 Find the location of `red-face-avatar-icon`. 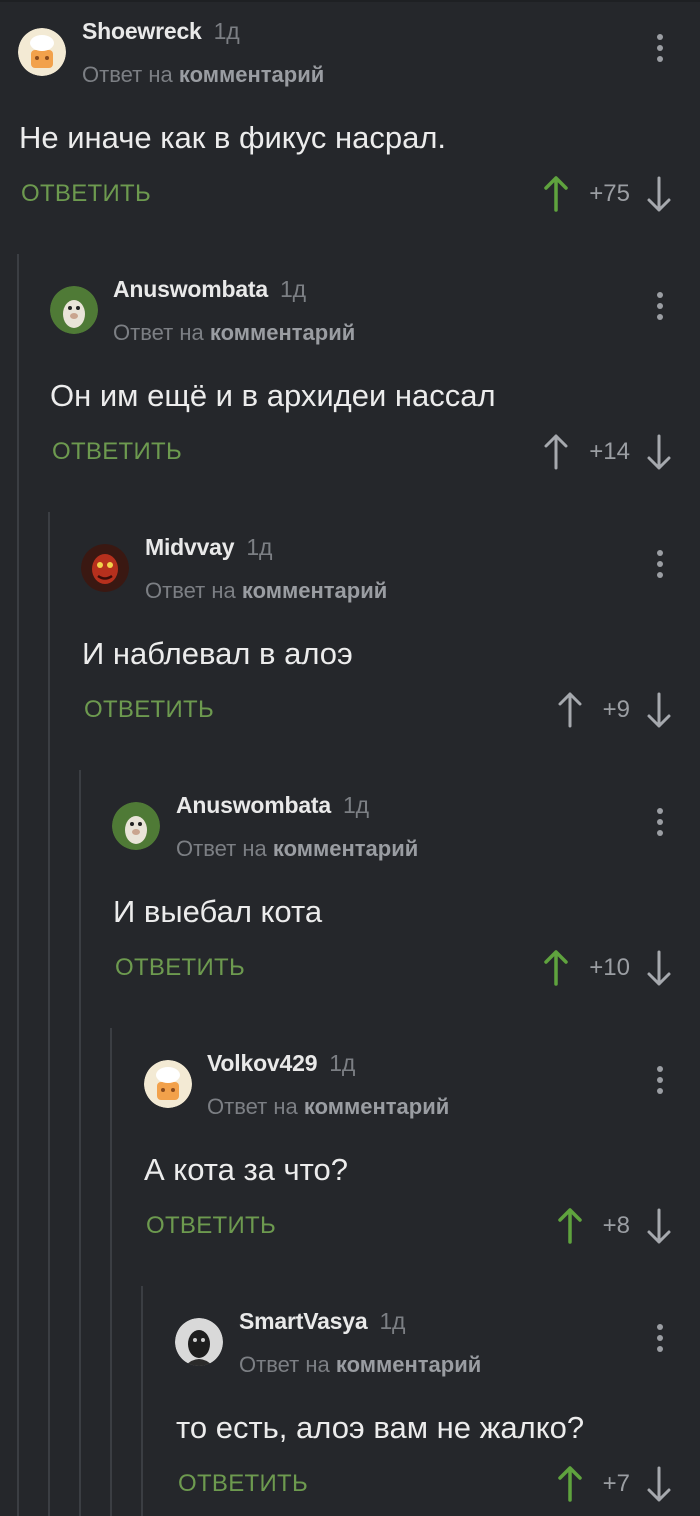

red-face-avatar-icon is located at coordinates (105, 568).